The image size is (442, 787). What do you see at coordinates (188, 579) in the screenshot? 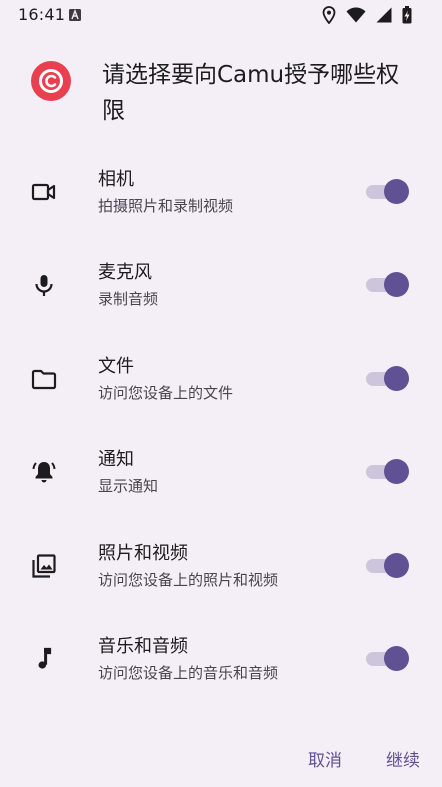
I see `permission-description: 访问您设备上的照片和视频` at bounding box center [188, 579].